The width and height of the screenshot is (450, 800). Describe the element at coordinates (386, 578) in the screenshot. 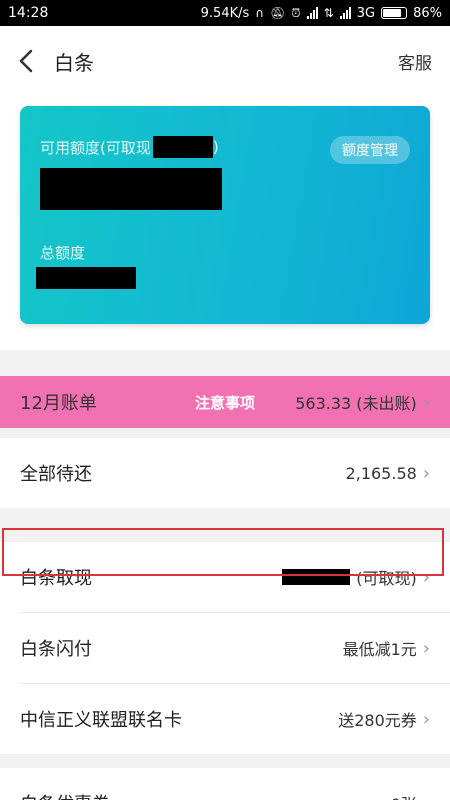

I see `cash-withdraw-suffix: (可取现)` at that location.